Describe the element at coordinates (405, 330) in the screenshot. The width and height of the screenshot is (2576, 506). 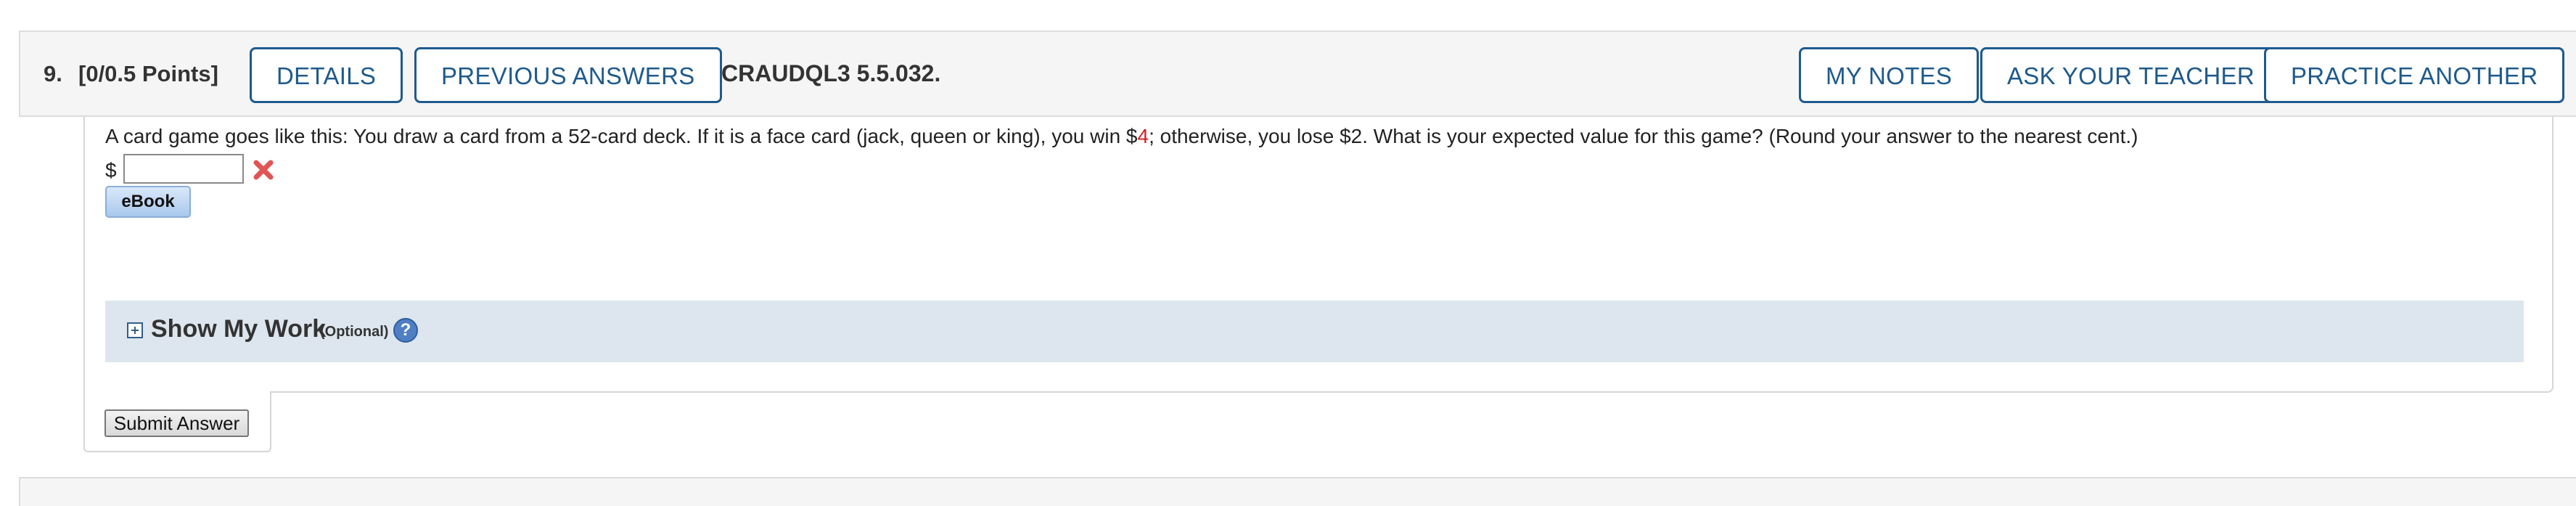
I see `help-icon: ?` at that location.